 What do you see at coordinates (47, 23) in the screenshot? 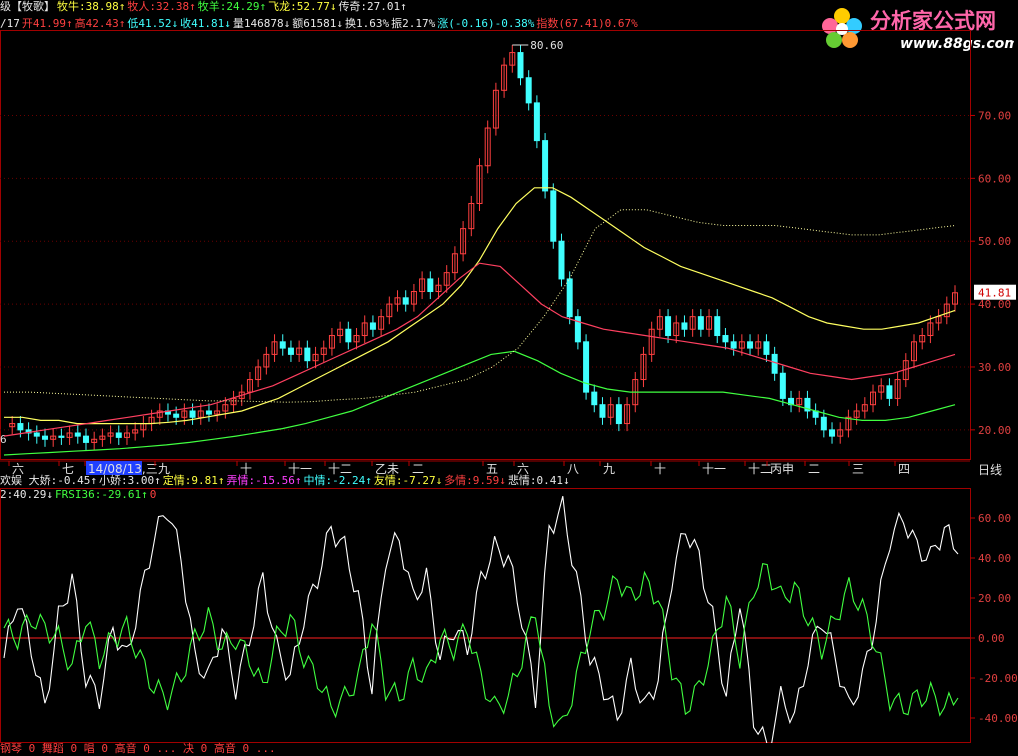
I see `legend-item: 开41.99↑` at bounding box center [47, 23].